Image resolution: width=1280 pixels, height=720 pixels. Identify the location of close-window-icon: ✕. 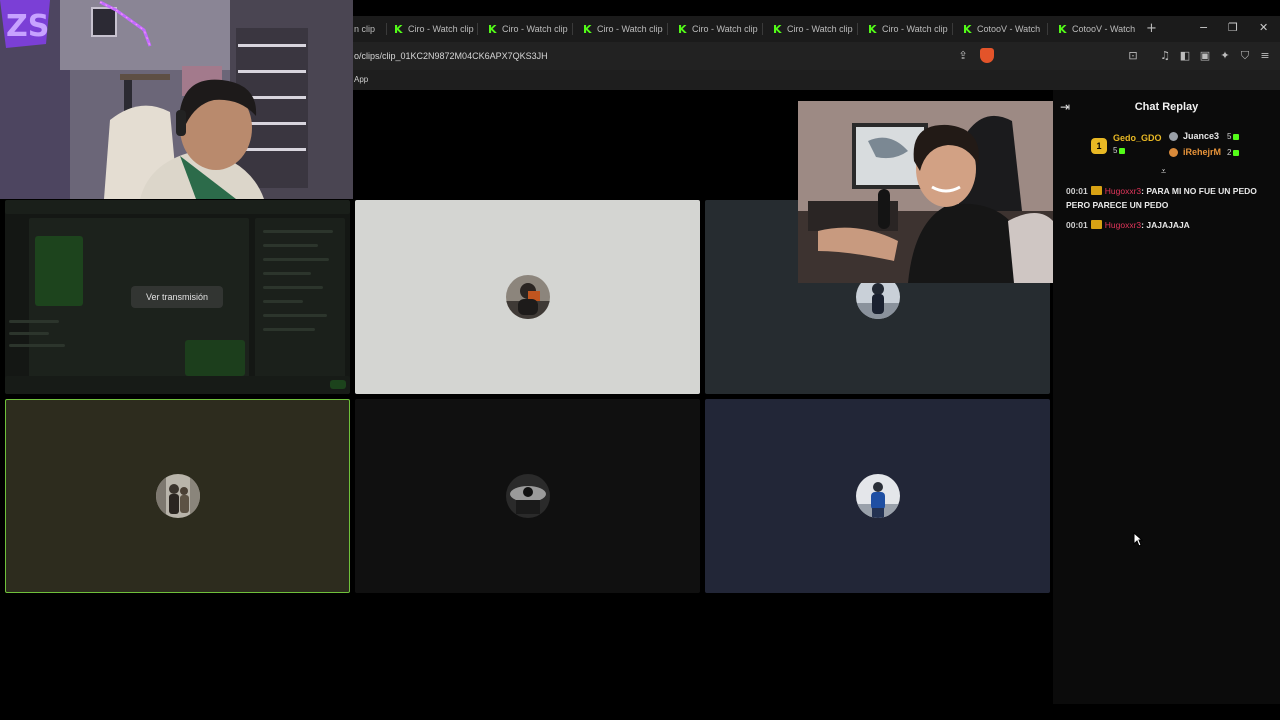
(1263, 27).